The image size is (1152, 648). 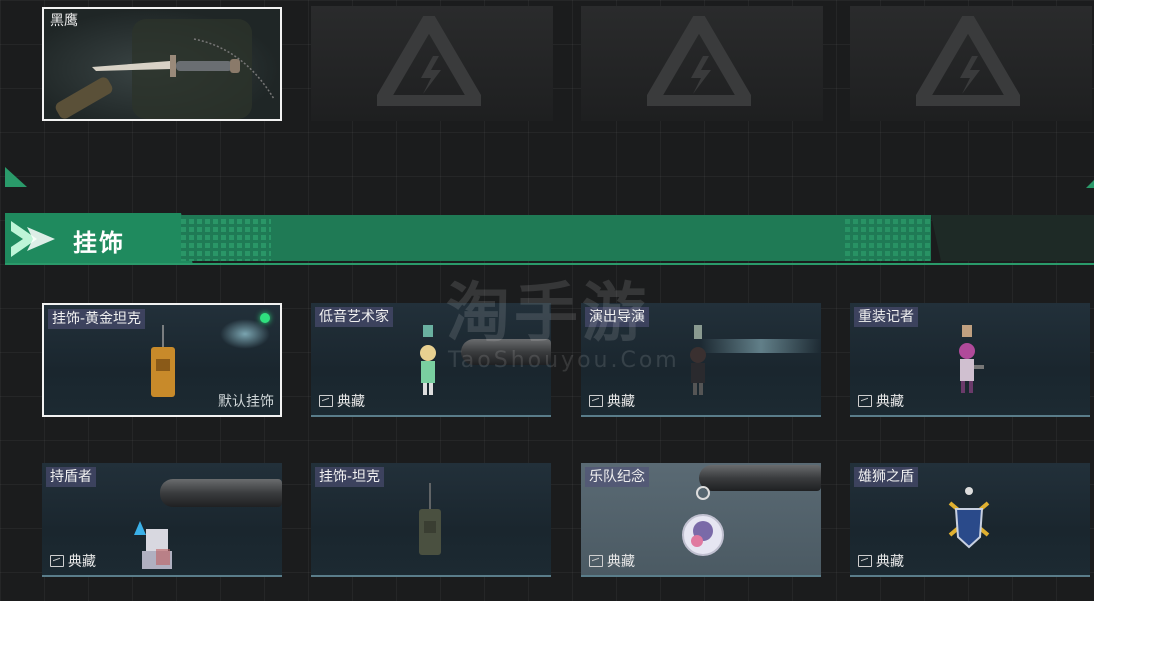 I want to click on accessory-card: 低音艺术家 典藏, so click(x=431, y=360).